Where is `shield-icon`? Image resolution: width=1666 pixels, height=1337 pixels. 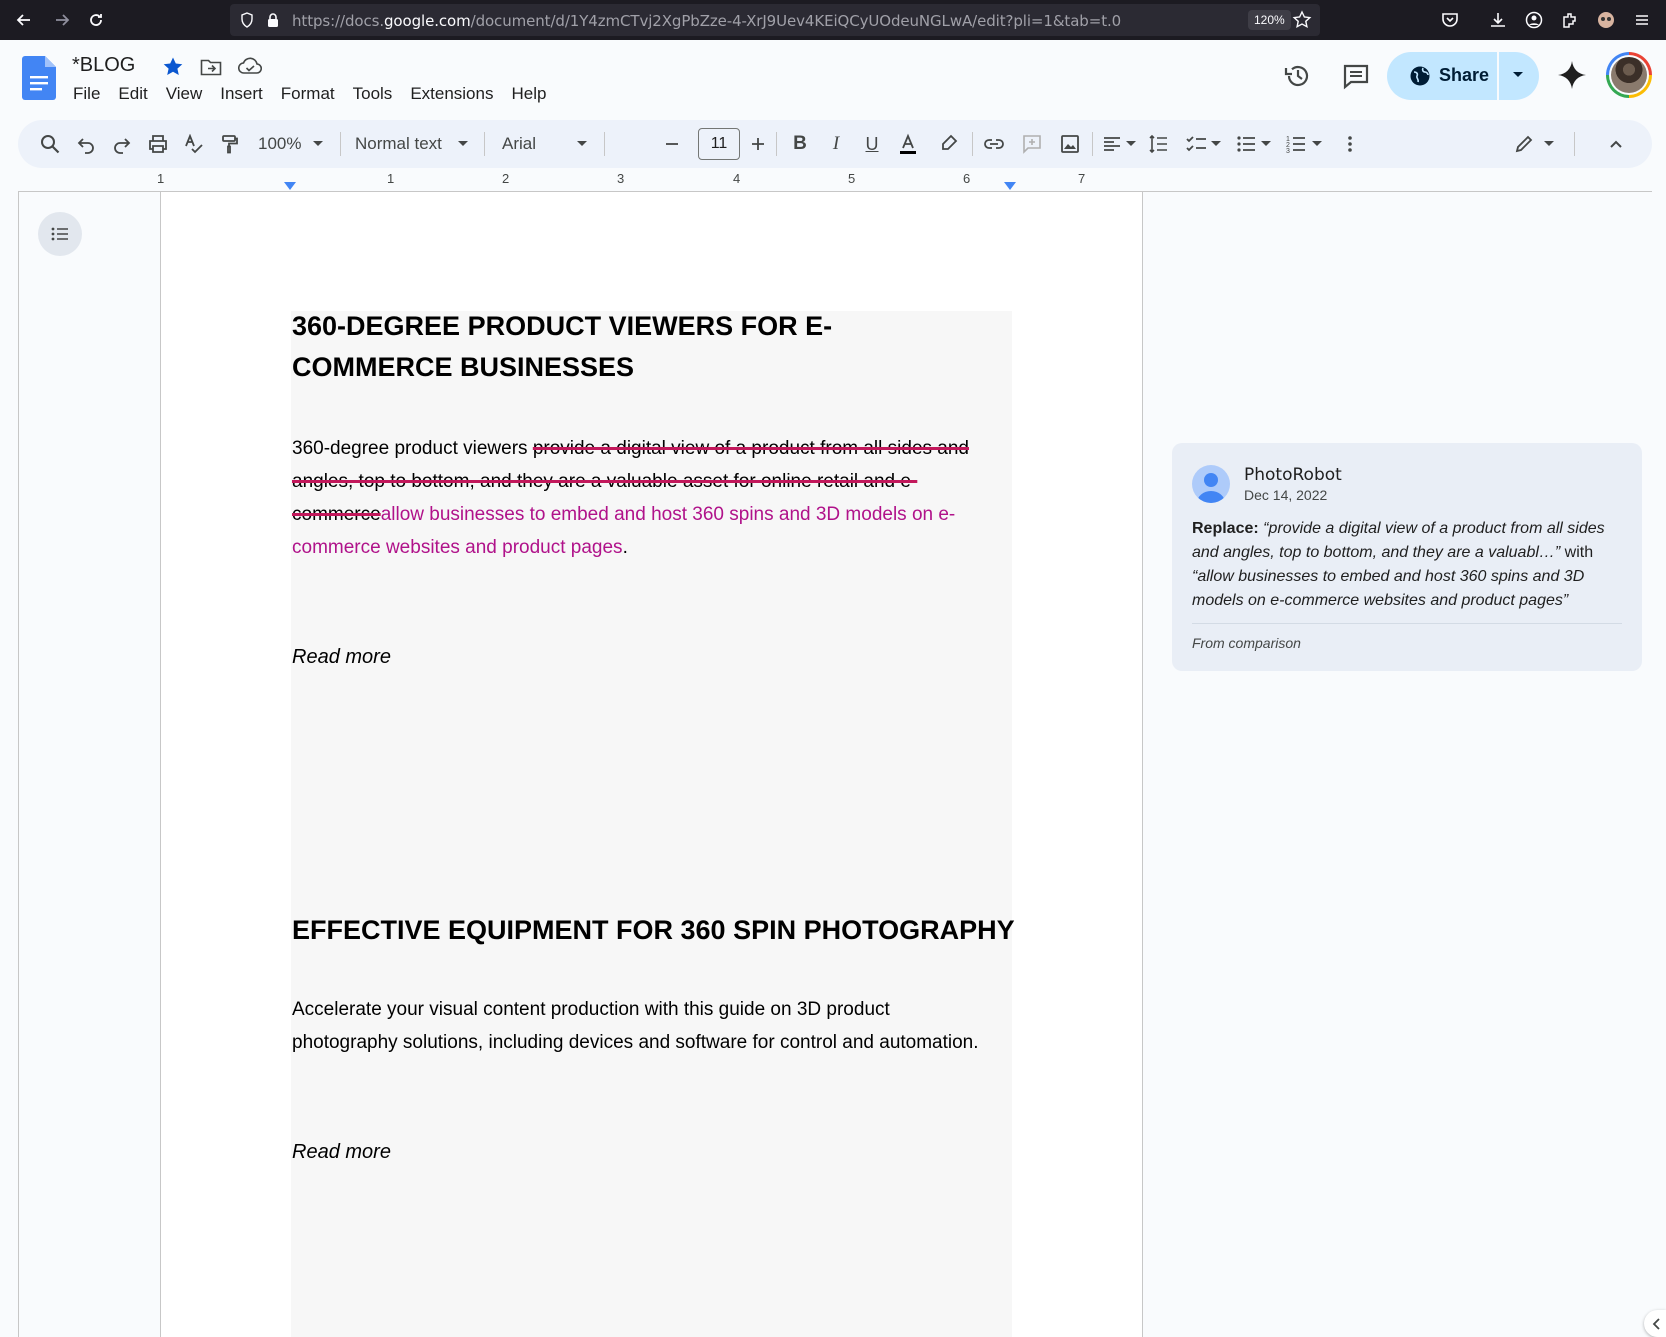
shield-icon is located at coordinates (247, 20).